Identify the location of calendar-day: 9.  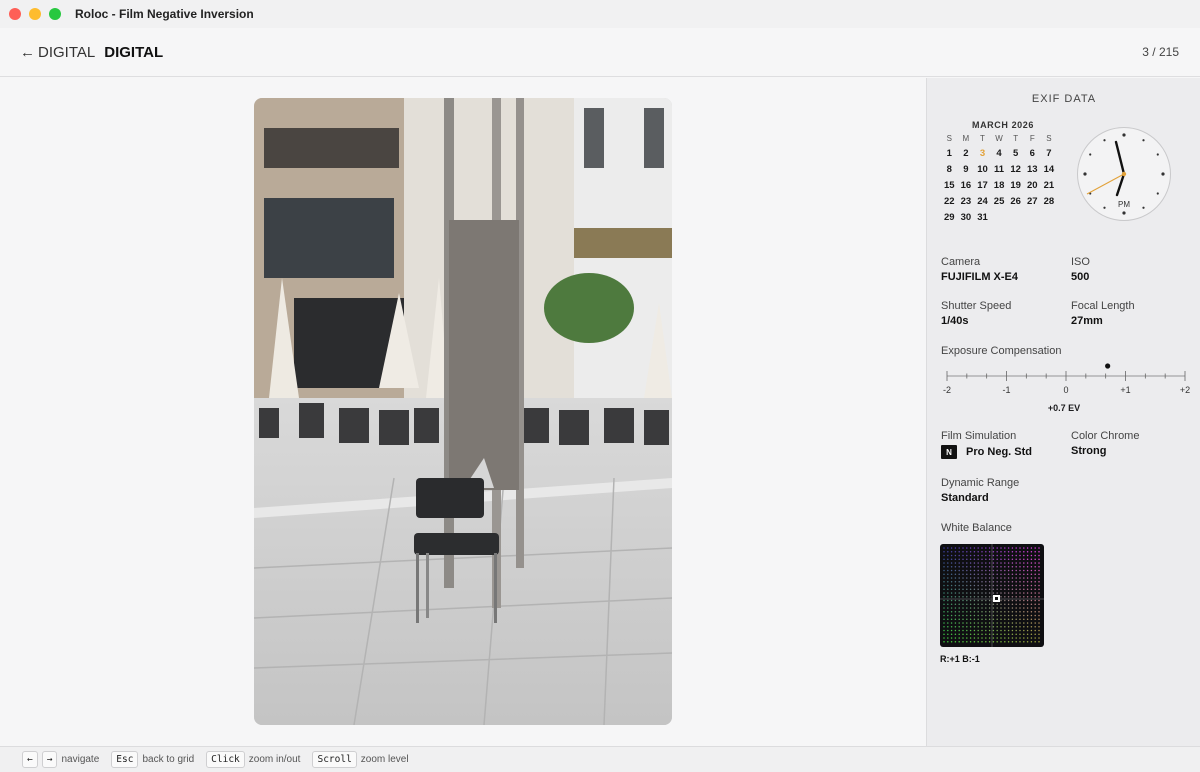
(966, 169).